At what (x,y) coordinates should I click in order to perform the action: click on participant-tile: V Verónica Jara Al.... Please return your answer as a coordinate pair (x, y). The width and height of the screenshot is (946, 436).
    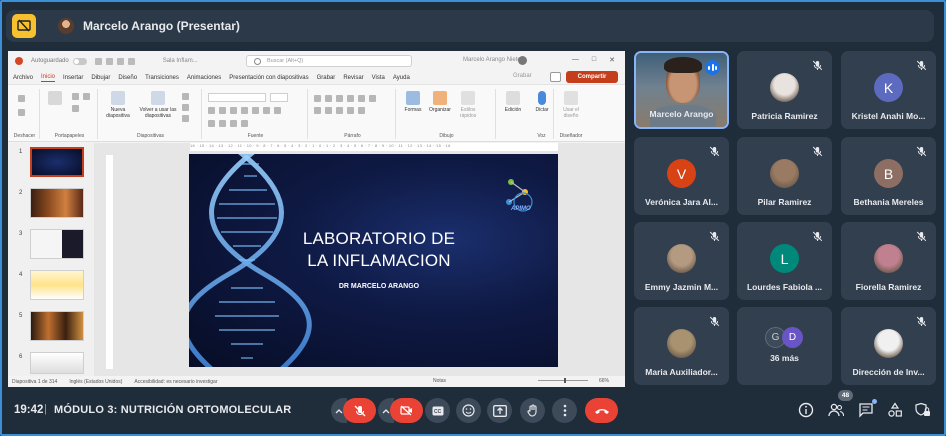
    Looking at the image, I should click on (681, 176).